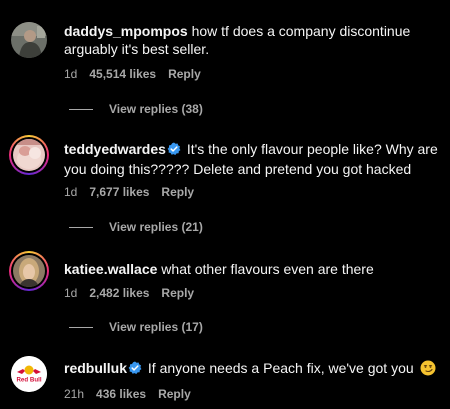  Describe the element at coordinates (115, 149) in the screenshot. I see `comment-username: teddyedwardes` at that location.